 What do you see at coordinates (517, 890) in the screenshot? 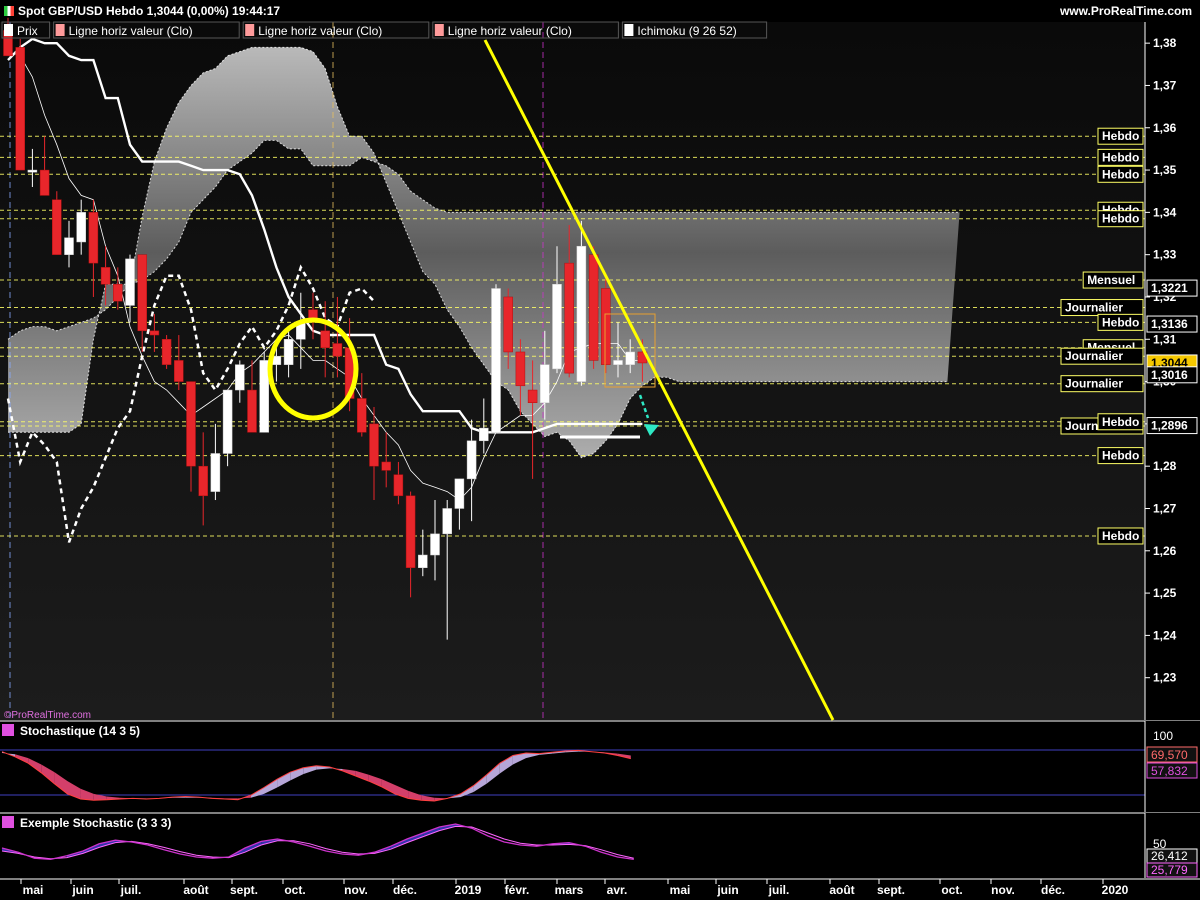
I see `x-tick-label: févr.` at bounding box center [517, 890].